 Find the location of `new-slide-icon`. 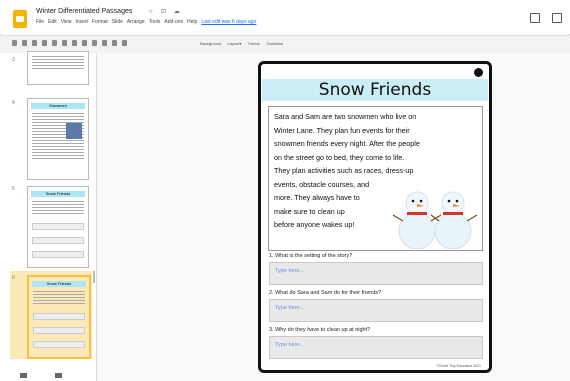

new-slide-icon is located at coordinates (14, 43).